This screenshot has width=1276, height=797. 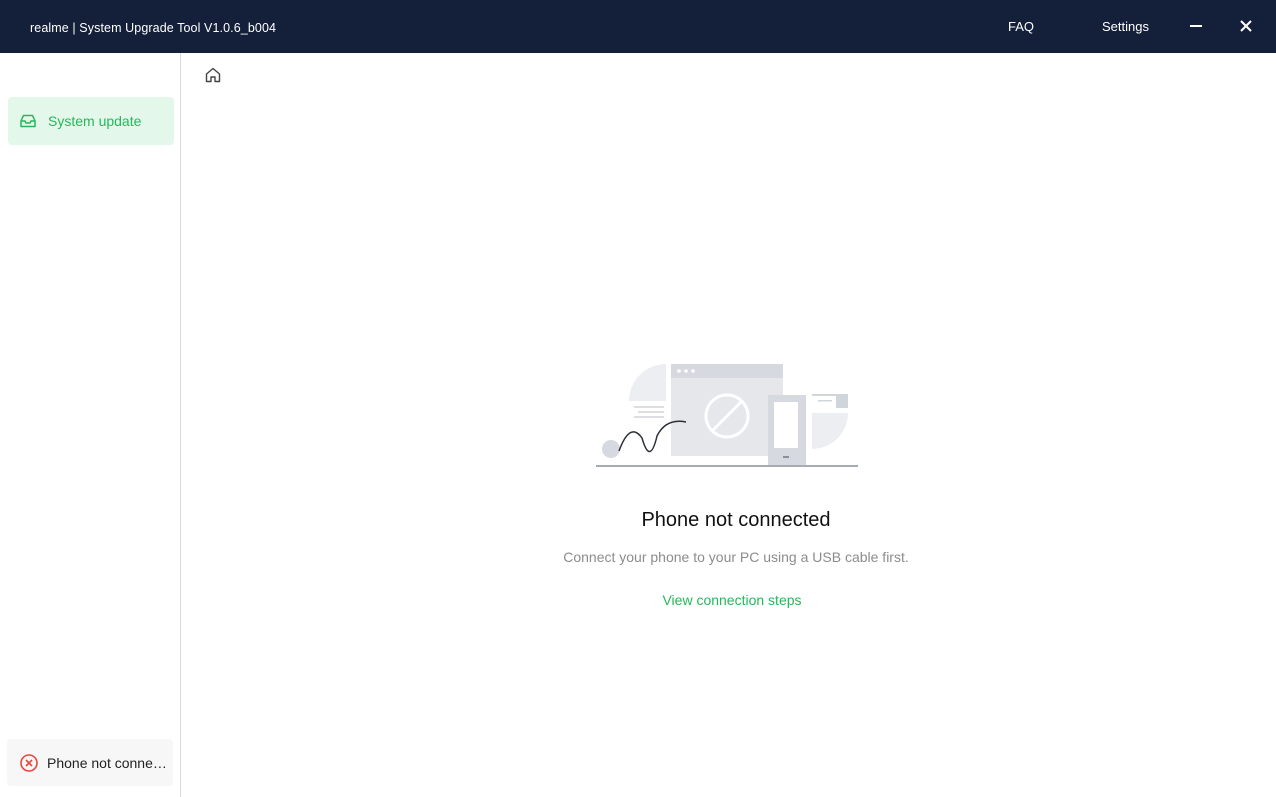 I want to click on minimize-button, so click(x=1196, y=26).